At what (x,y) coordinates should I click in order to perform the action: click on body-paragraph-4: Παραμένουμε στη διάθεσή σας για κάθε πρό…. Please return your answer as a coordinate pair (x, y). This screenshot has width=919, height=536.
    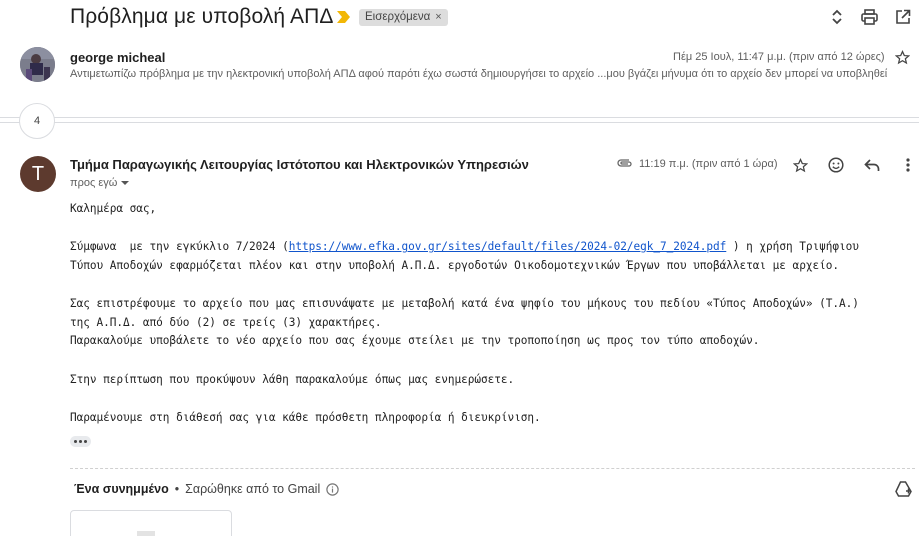
    Looking at the image, I should click on (305, 417).